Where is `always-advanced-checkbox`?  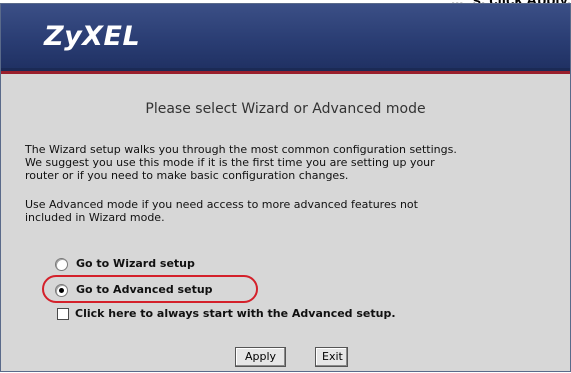
always-advanced-checkbox is located at coordinates (63, 314).